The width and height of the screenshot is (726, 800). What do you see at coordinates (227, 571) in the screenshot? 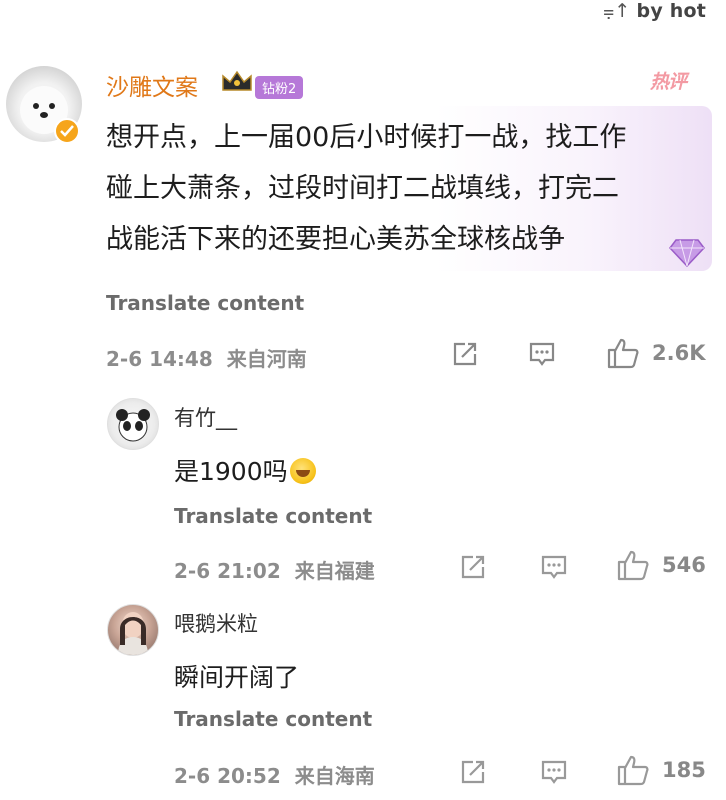
I see `comment-time: 2-6 21:02` at bounding box center [227, 571].